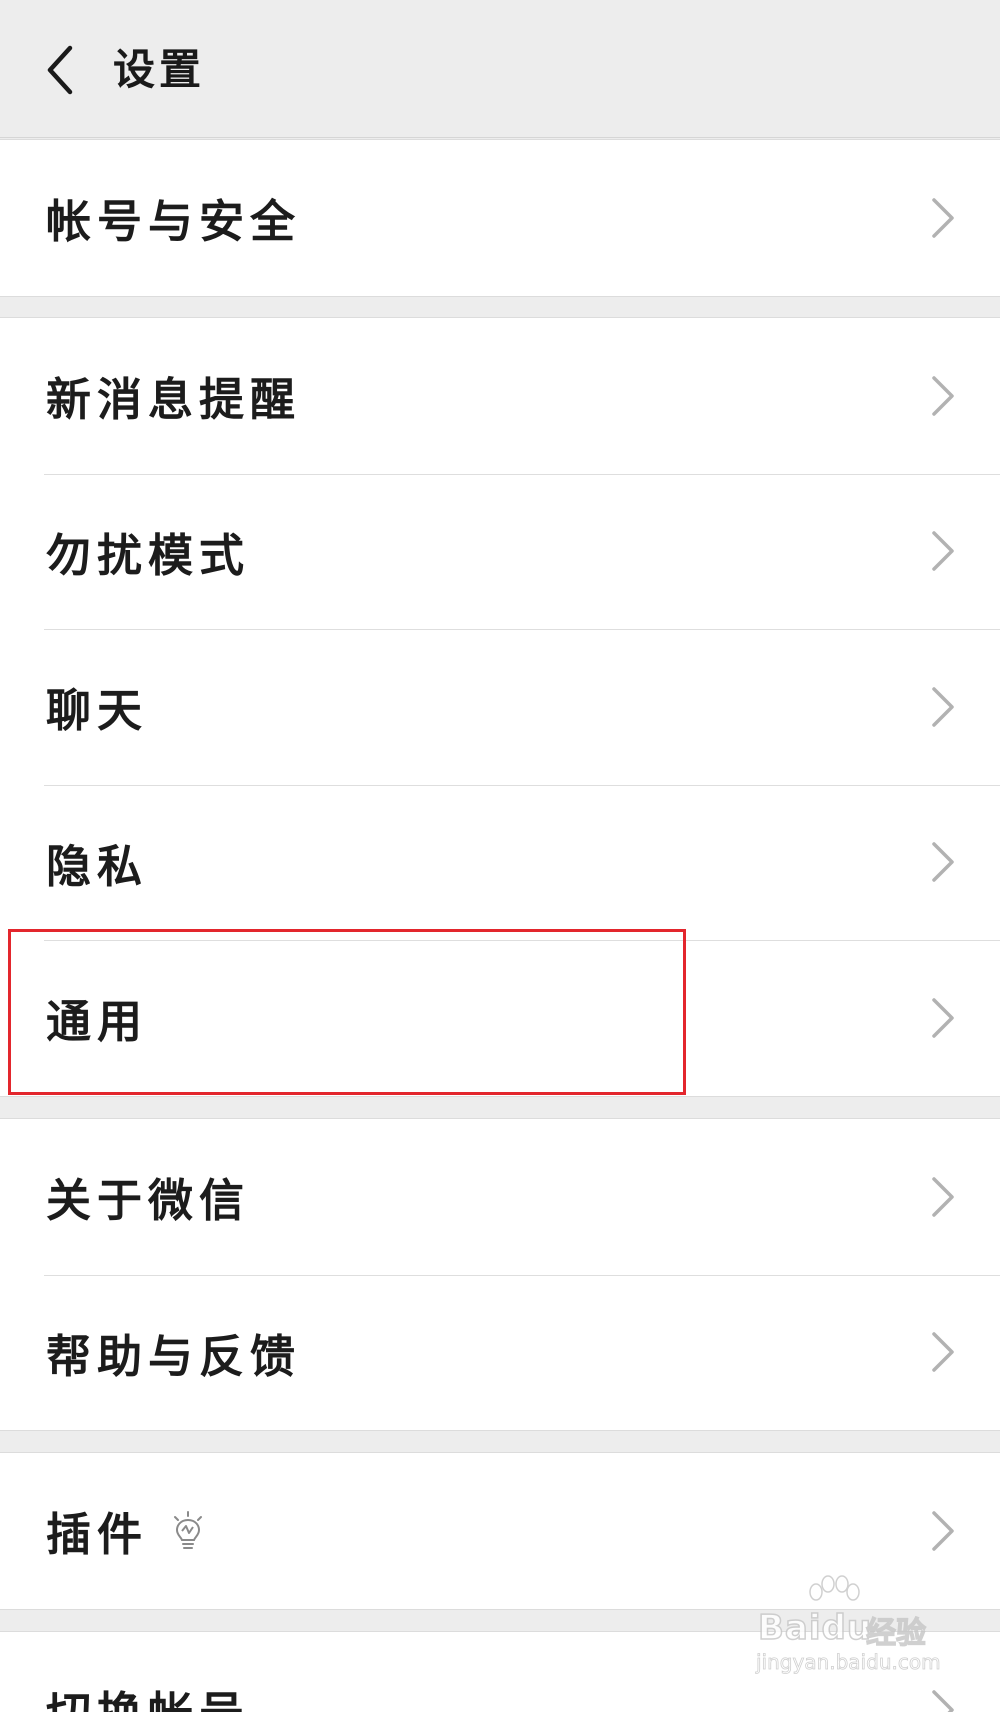  I want to click on paw-logo-icon, so click(834, 1588).